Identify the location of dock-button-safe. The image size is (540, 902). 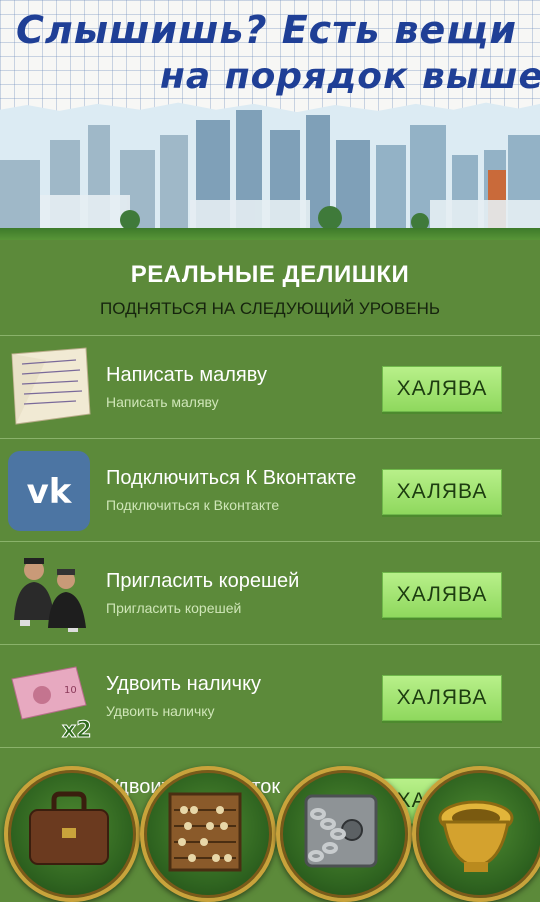
(344, 834).